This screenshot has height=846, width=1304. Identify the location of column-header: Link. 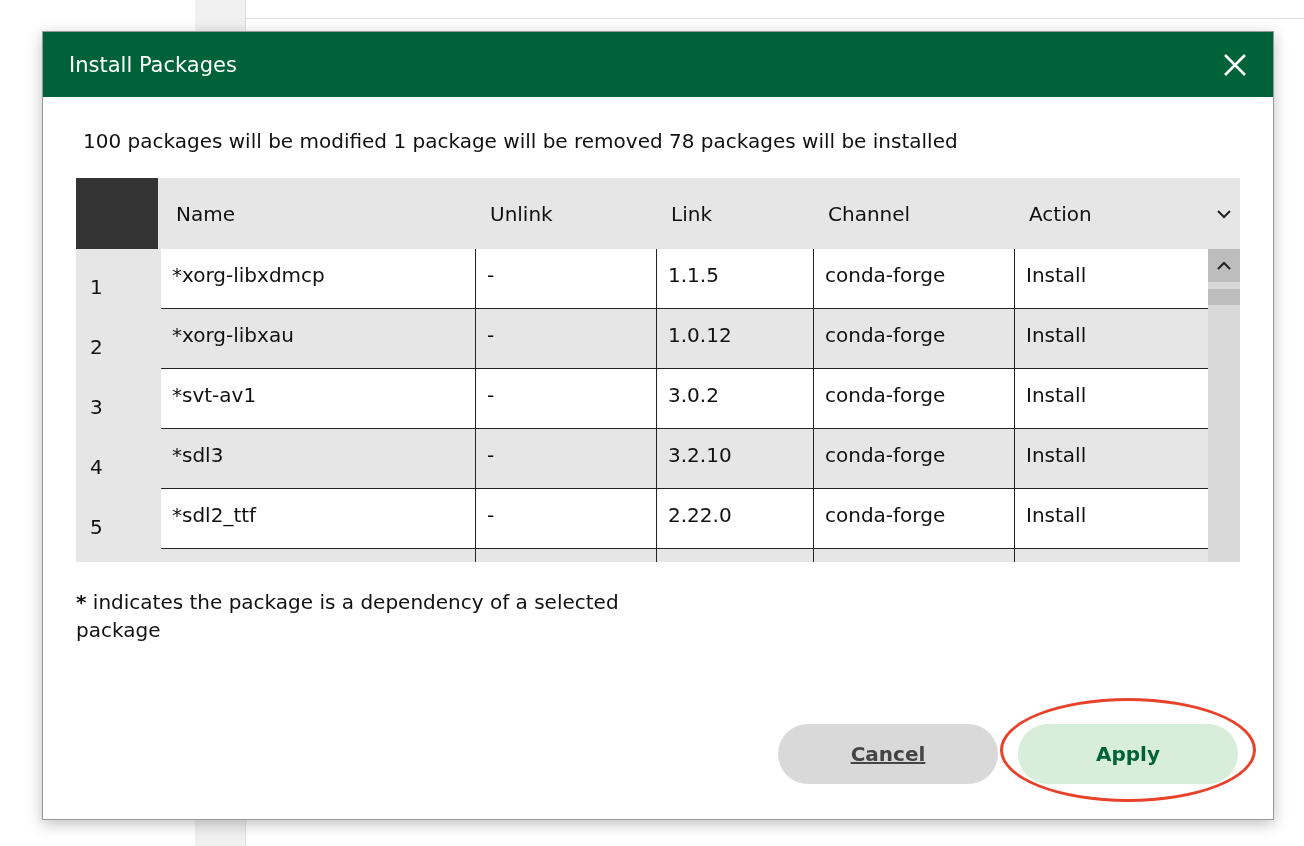
(734, 213).